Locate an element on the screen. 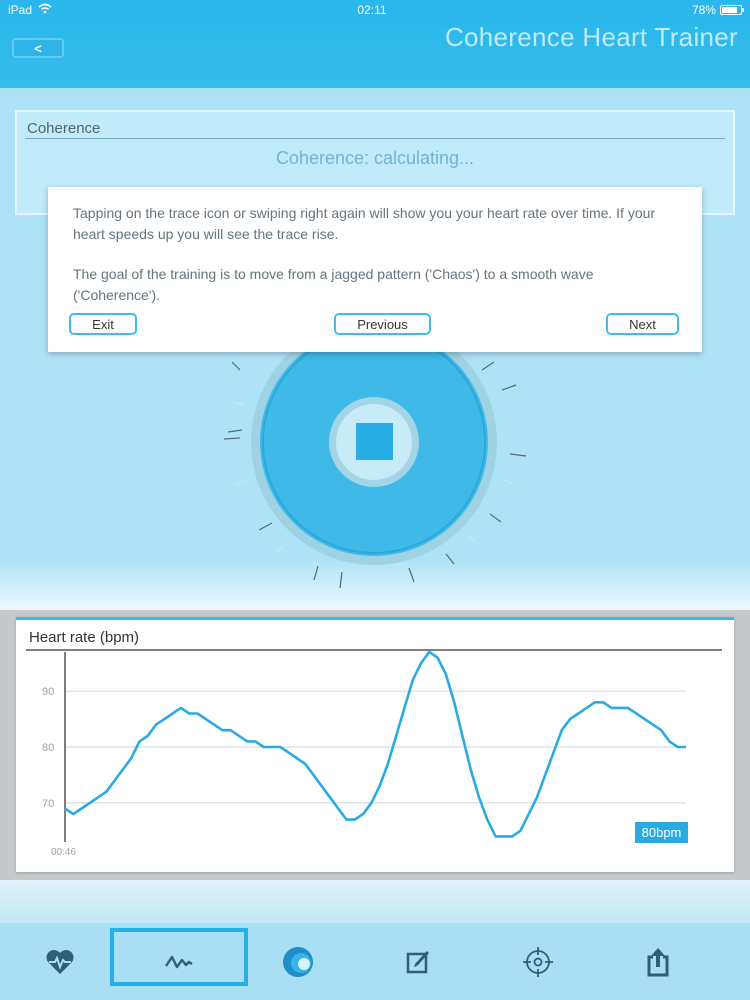 This screenshot has width=750, height=1000. coherence-header: Coherence is located at coordinates (64, 128).